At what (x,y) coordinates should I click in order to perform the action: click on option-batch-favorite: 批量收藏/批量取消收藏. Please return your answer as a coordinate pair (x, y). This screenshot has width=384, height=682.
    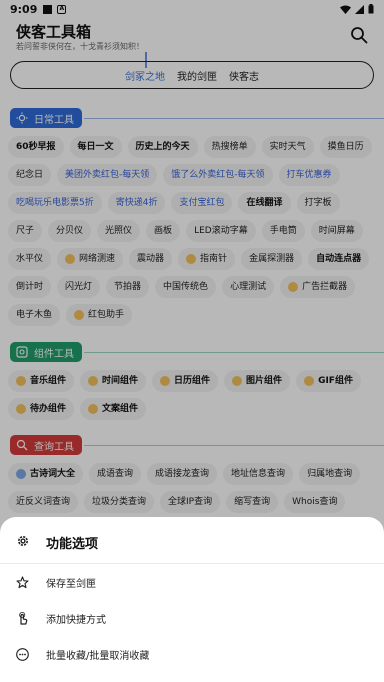
    Looking at the image, I should click on (192, 654).